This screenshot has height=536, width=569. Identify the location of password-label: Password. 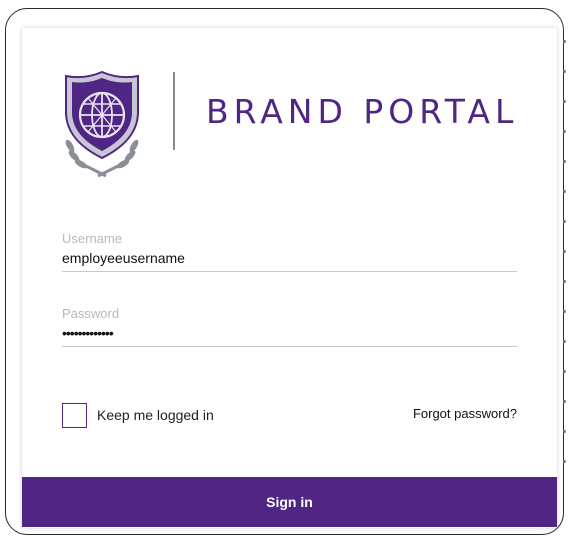
(91, 313).